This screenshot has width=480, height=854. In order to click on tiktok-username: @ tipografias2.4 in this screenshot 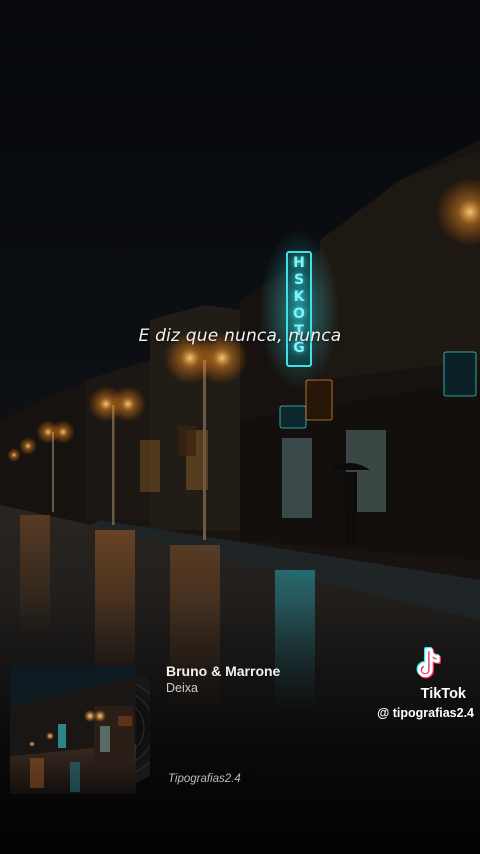, I will do `click(425, 713)`.